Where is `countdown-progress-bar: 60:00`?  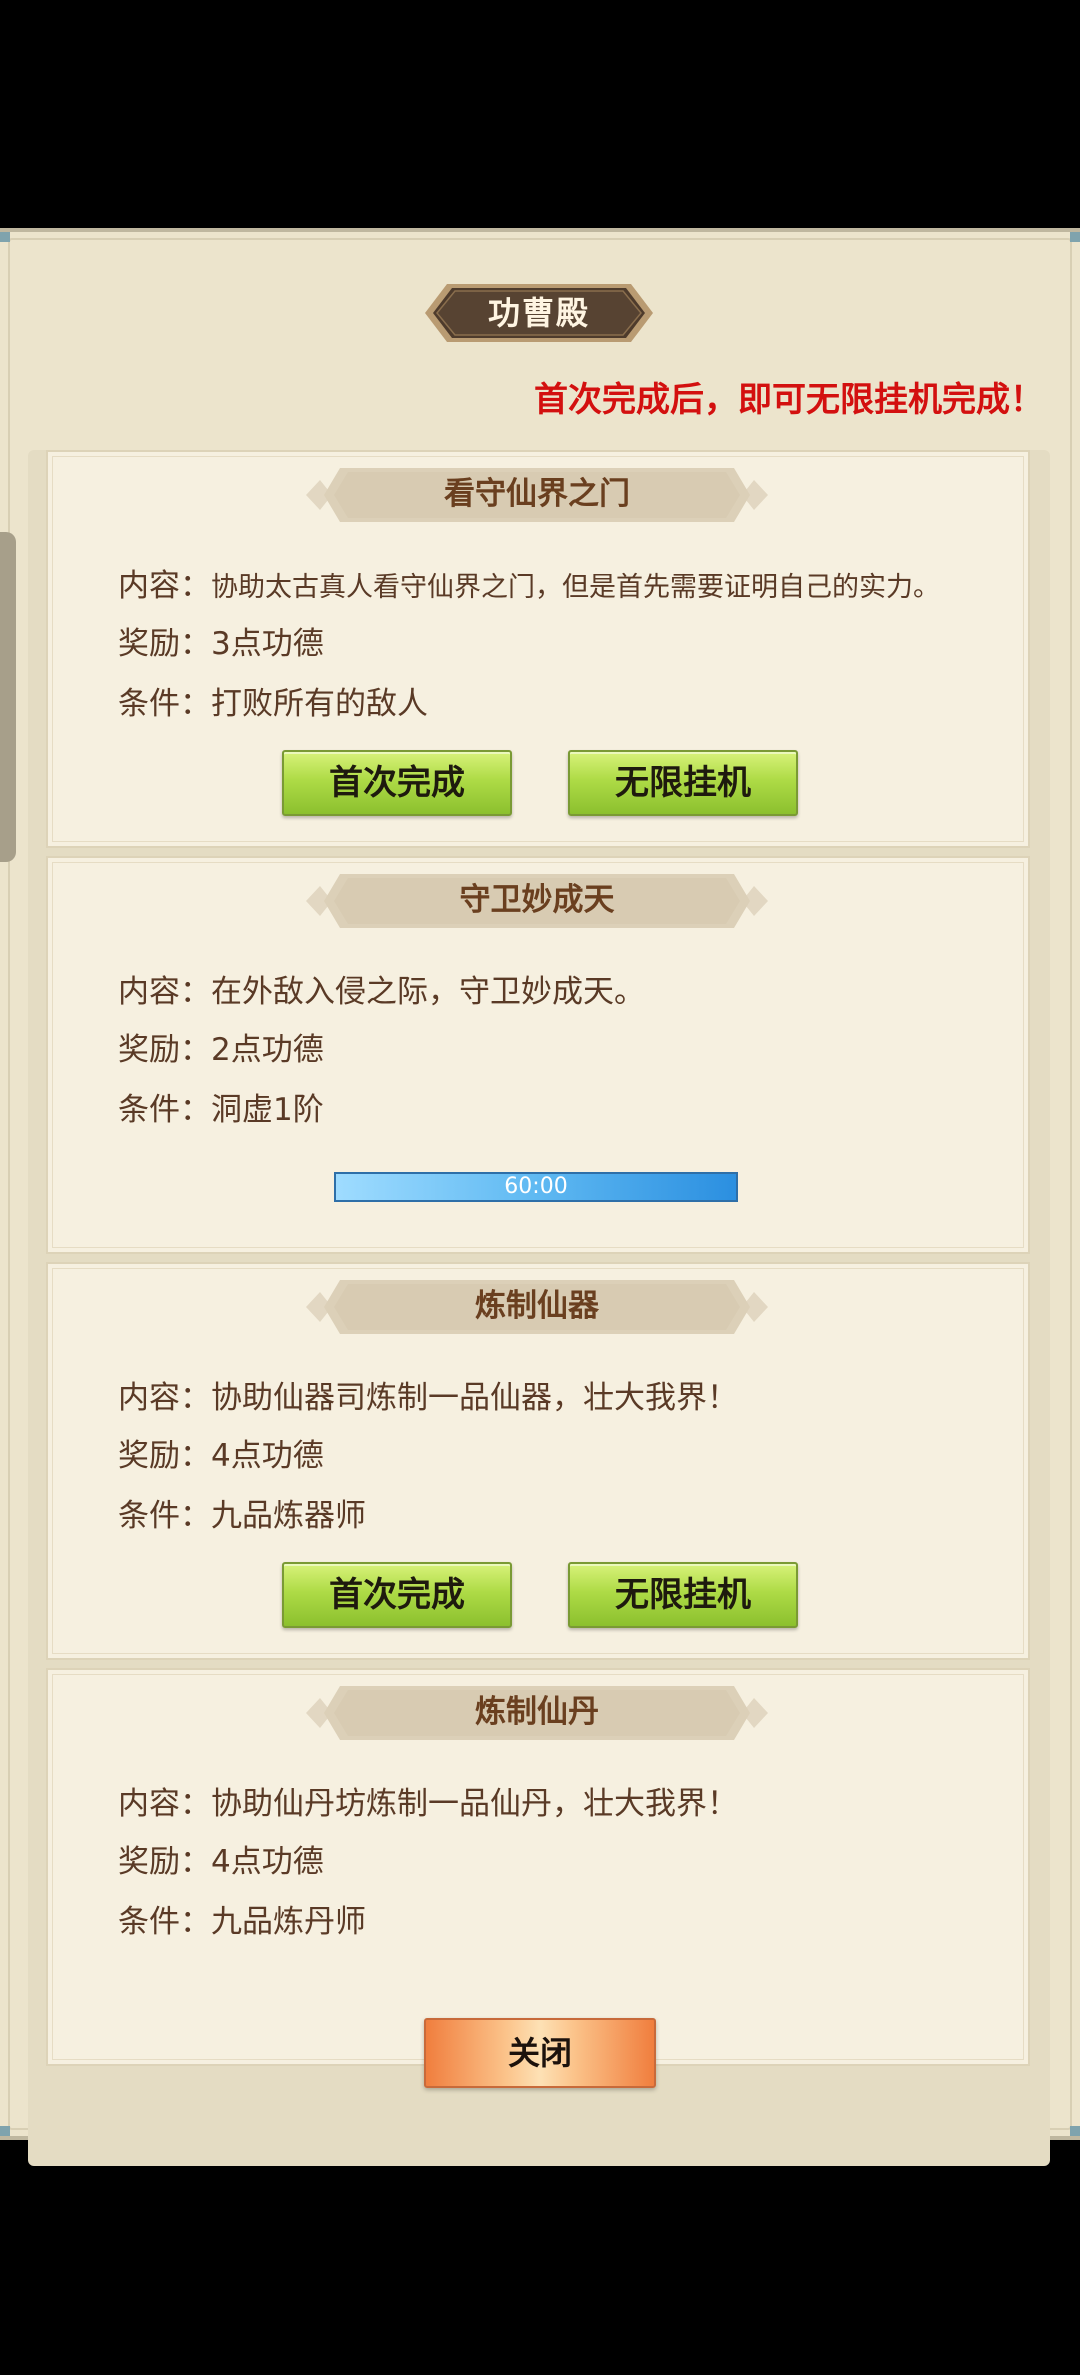 countdown-progress-bar: 60:00 is located at coordinates (536, 1187).